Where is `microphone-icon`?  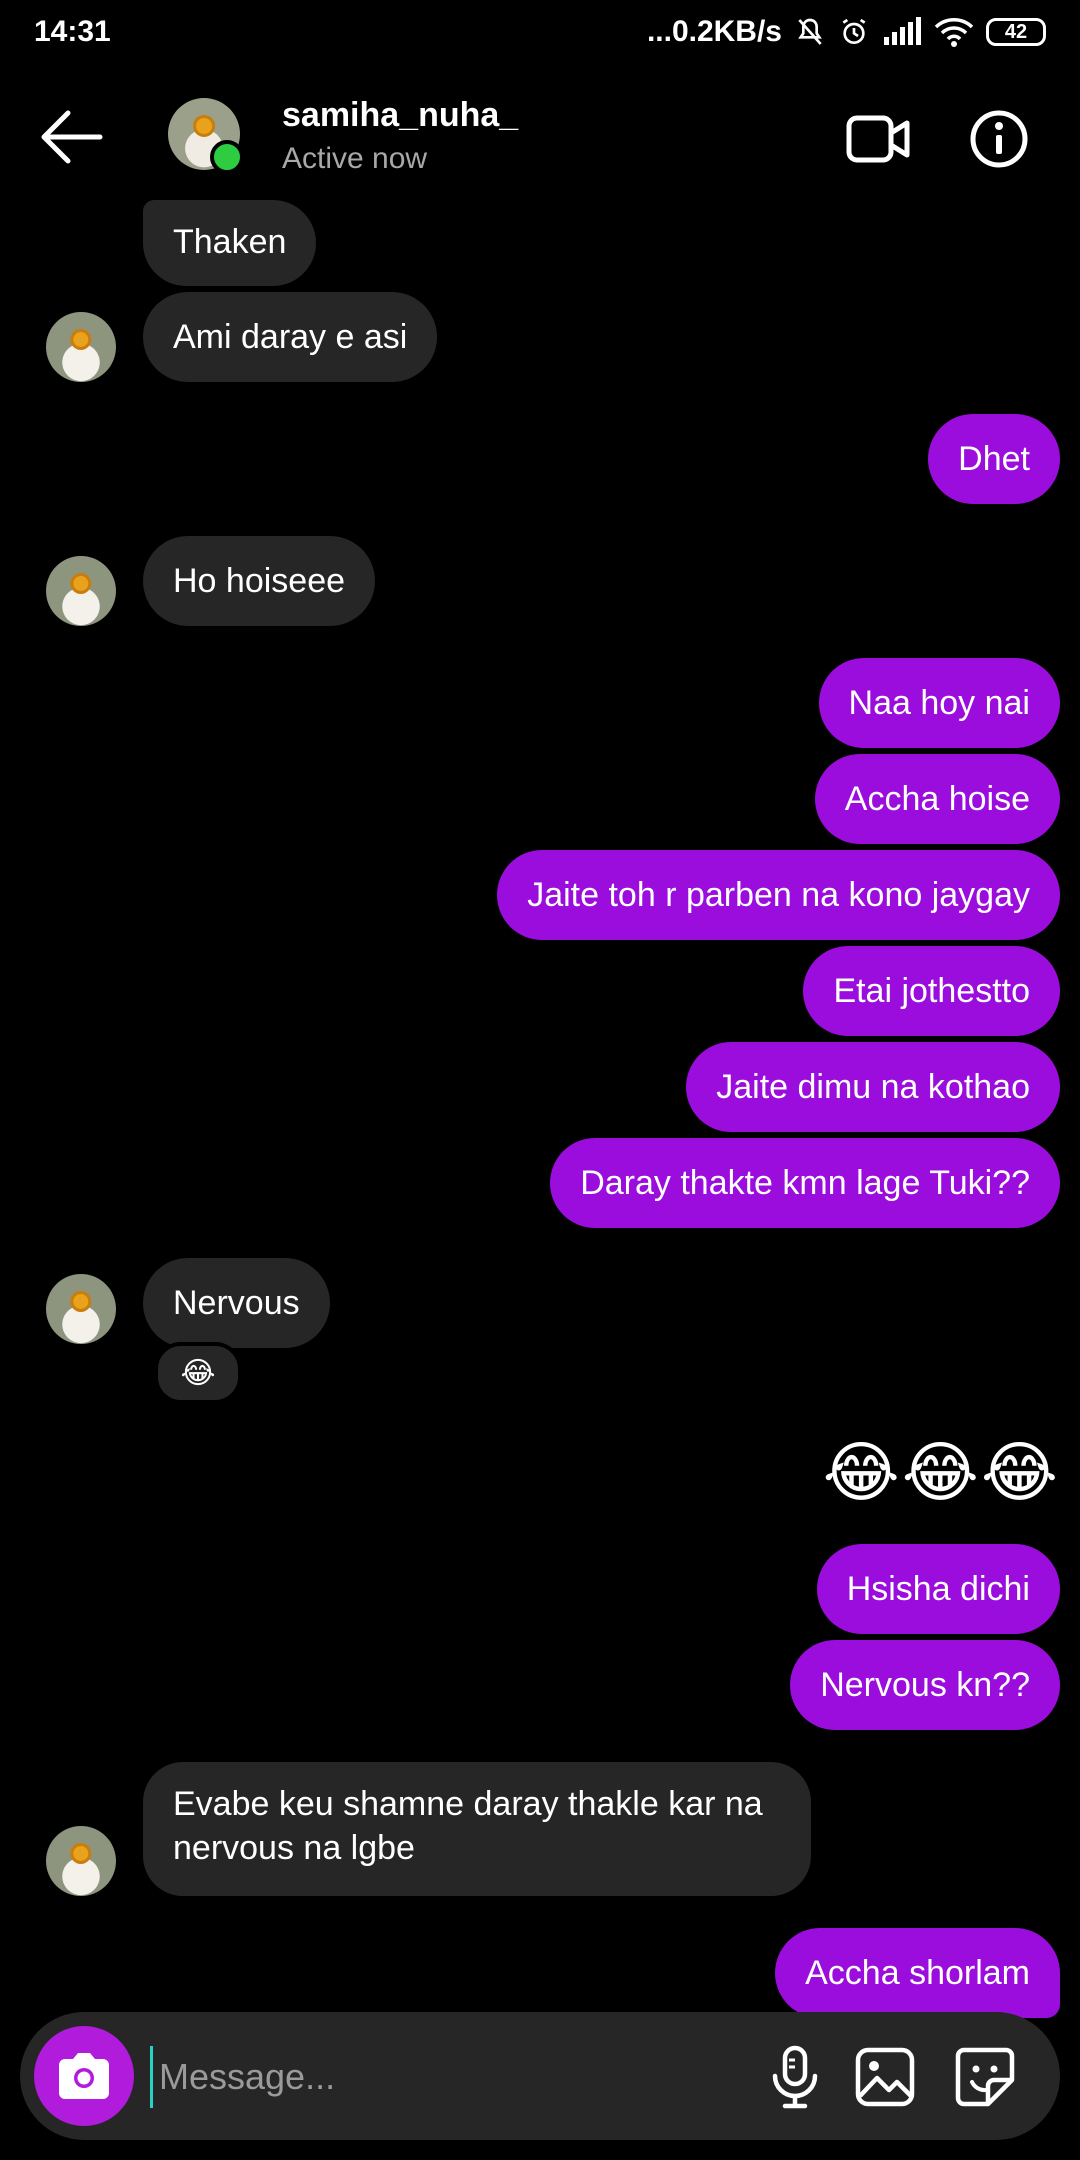
microphone-icon is located at coordinates (795, 2077).